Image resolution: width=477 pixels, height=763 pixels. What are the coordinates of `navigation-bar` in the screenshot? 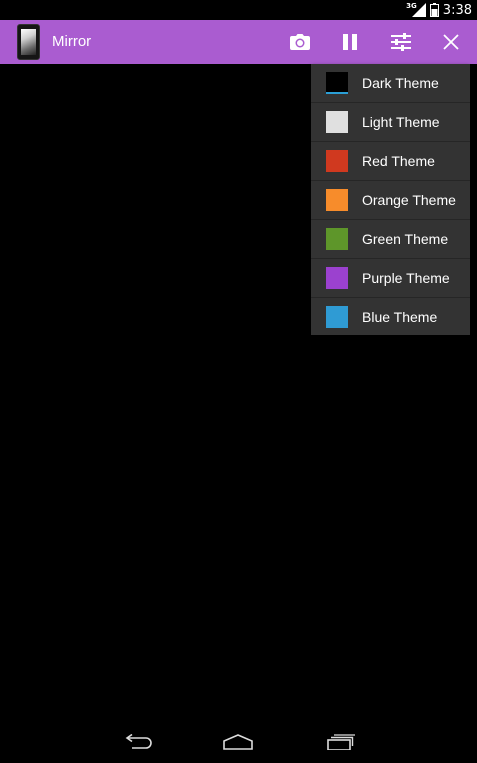 It's located at (238, 740).